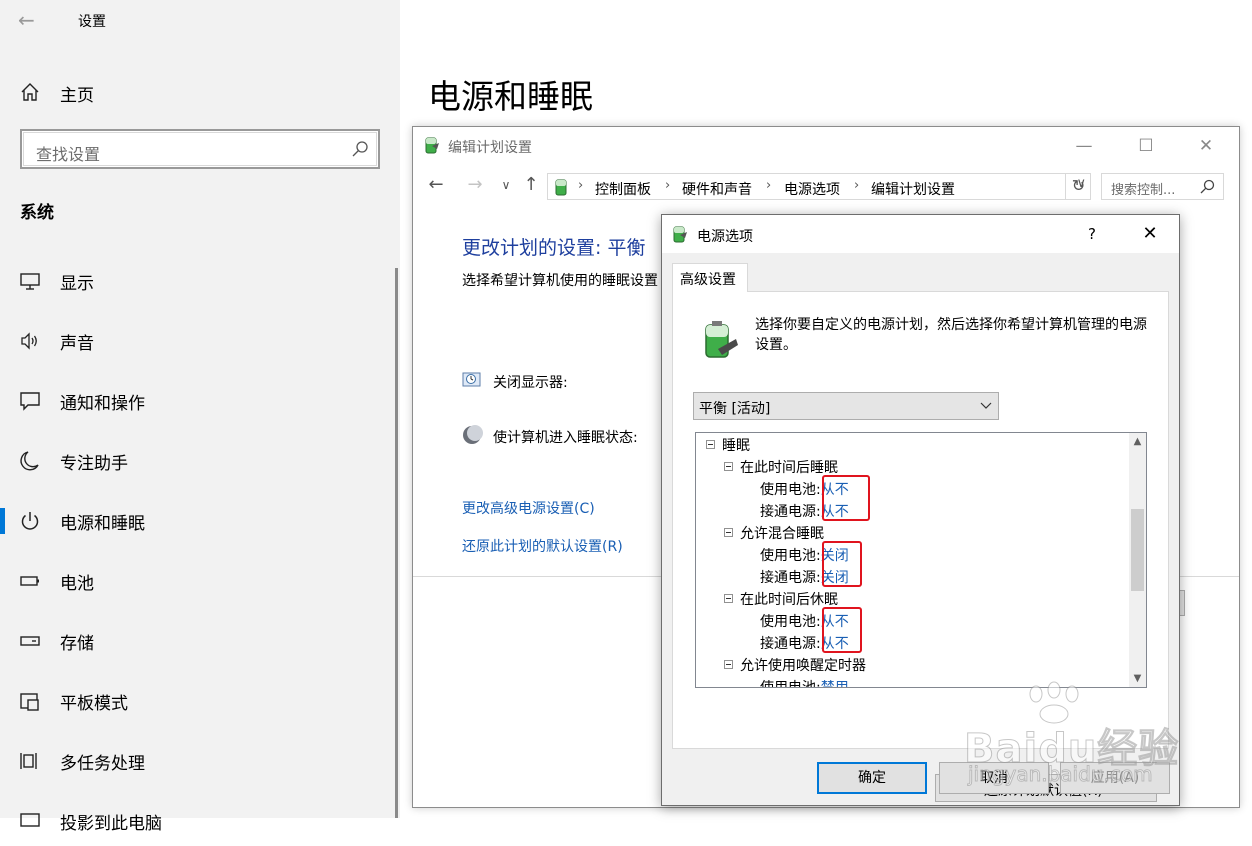  Describe the element at coordinates (920, 234) in the screenshot. I see `dialog-titlebar: 电源选项 ? ✕` at that location.